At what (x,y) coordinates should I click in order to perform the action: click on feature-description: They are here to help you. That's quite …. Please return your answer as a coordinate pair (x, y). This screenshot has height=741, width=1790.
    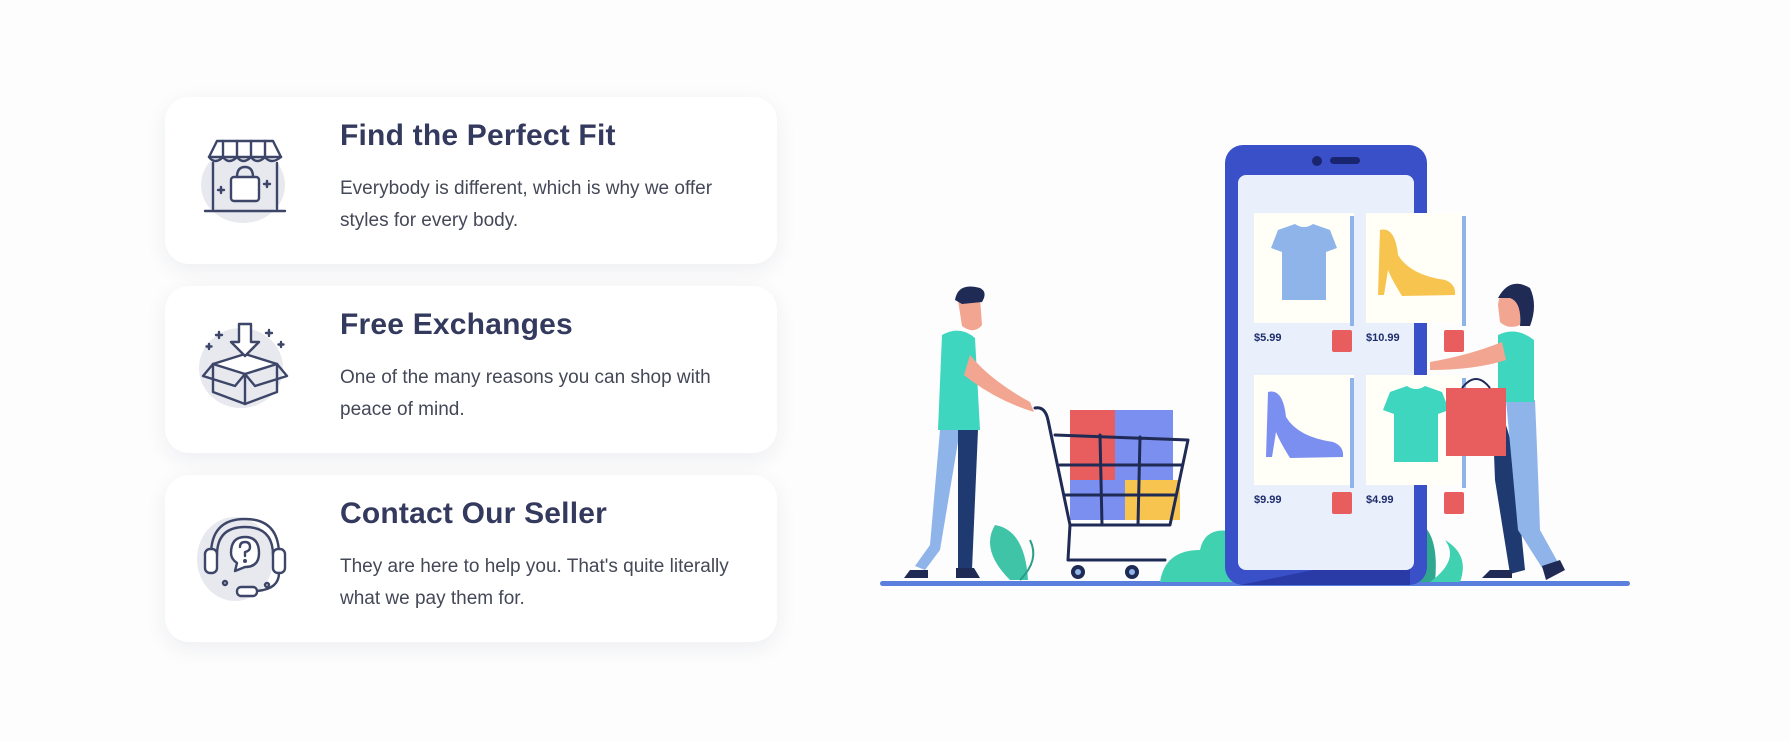
    Looking at the image, I should click on (534, 582).